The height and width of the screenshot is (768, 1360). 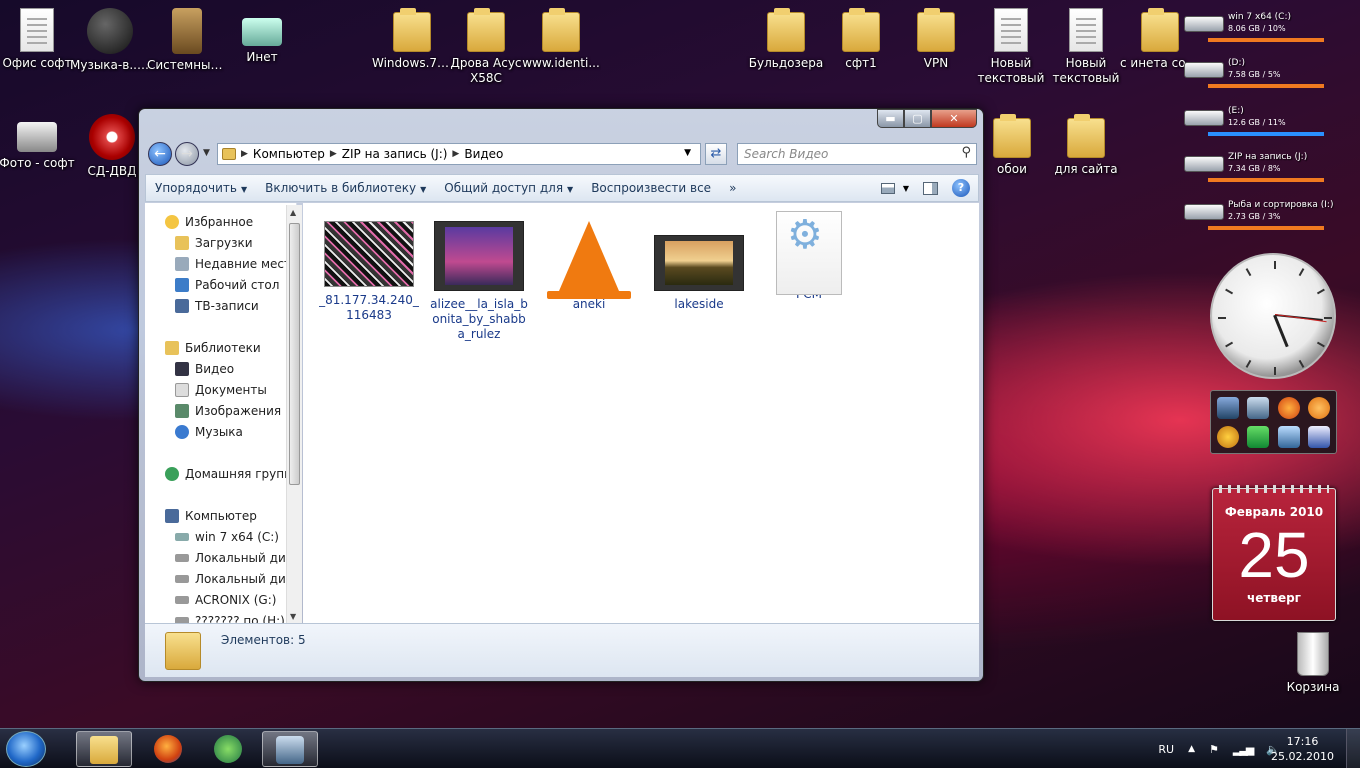 I want to click on clock-area: 17:16 25.02.2010, so click(x=1302, y=749).